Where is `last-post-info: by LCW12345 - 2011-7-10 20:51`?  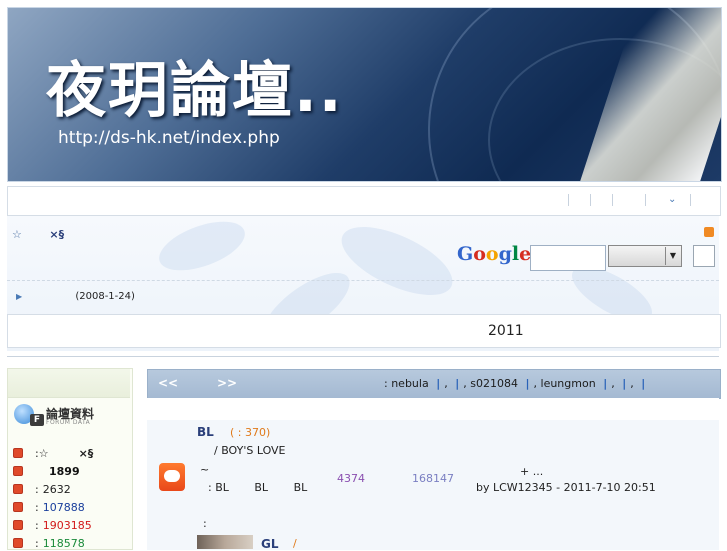 last-post-info: by LCW12345 - 2011-7-10 20:51 is located at coordinates (566, 487).